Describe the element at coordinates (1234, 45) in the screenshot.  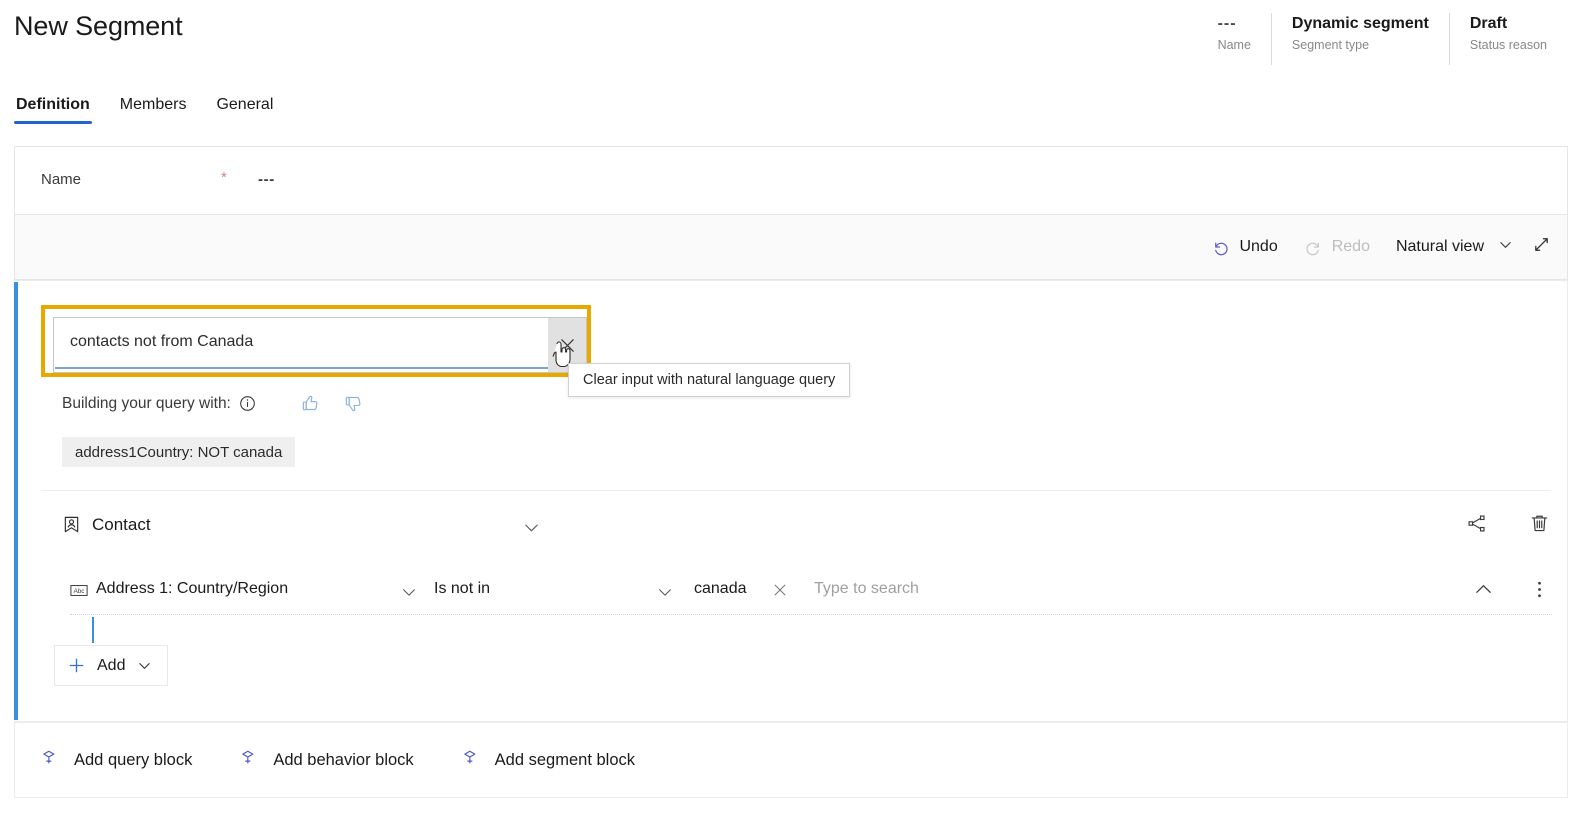
I see `meta-name-label: Name` at that location.